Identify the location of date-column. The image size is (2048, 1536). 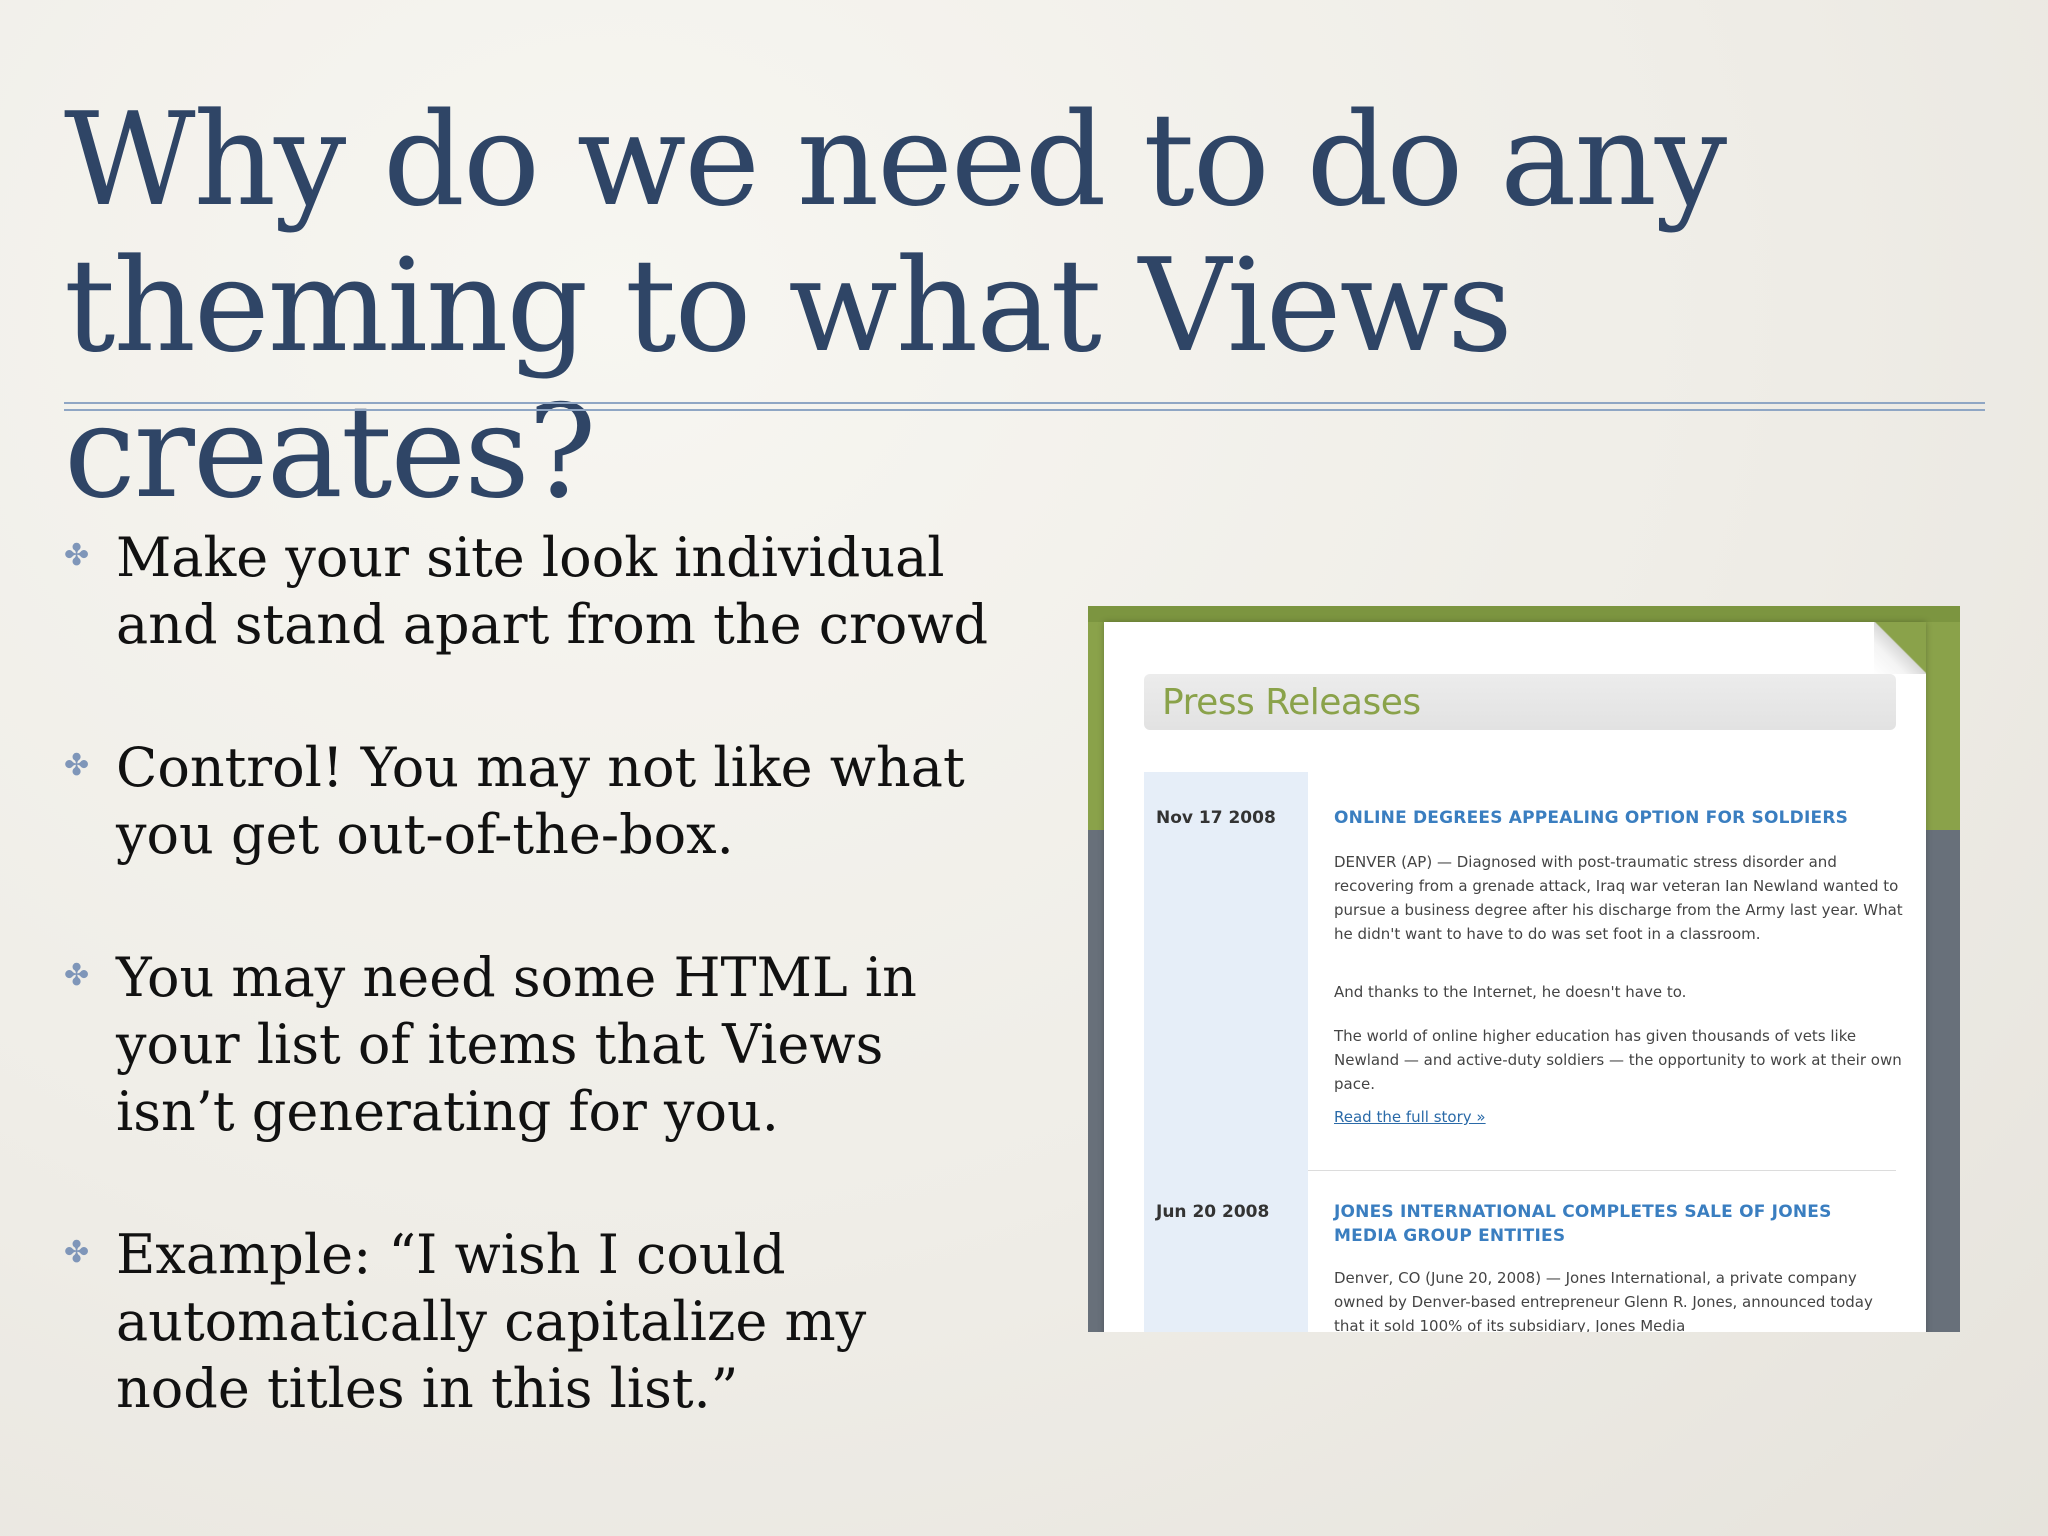
(1226, 1052).